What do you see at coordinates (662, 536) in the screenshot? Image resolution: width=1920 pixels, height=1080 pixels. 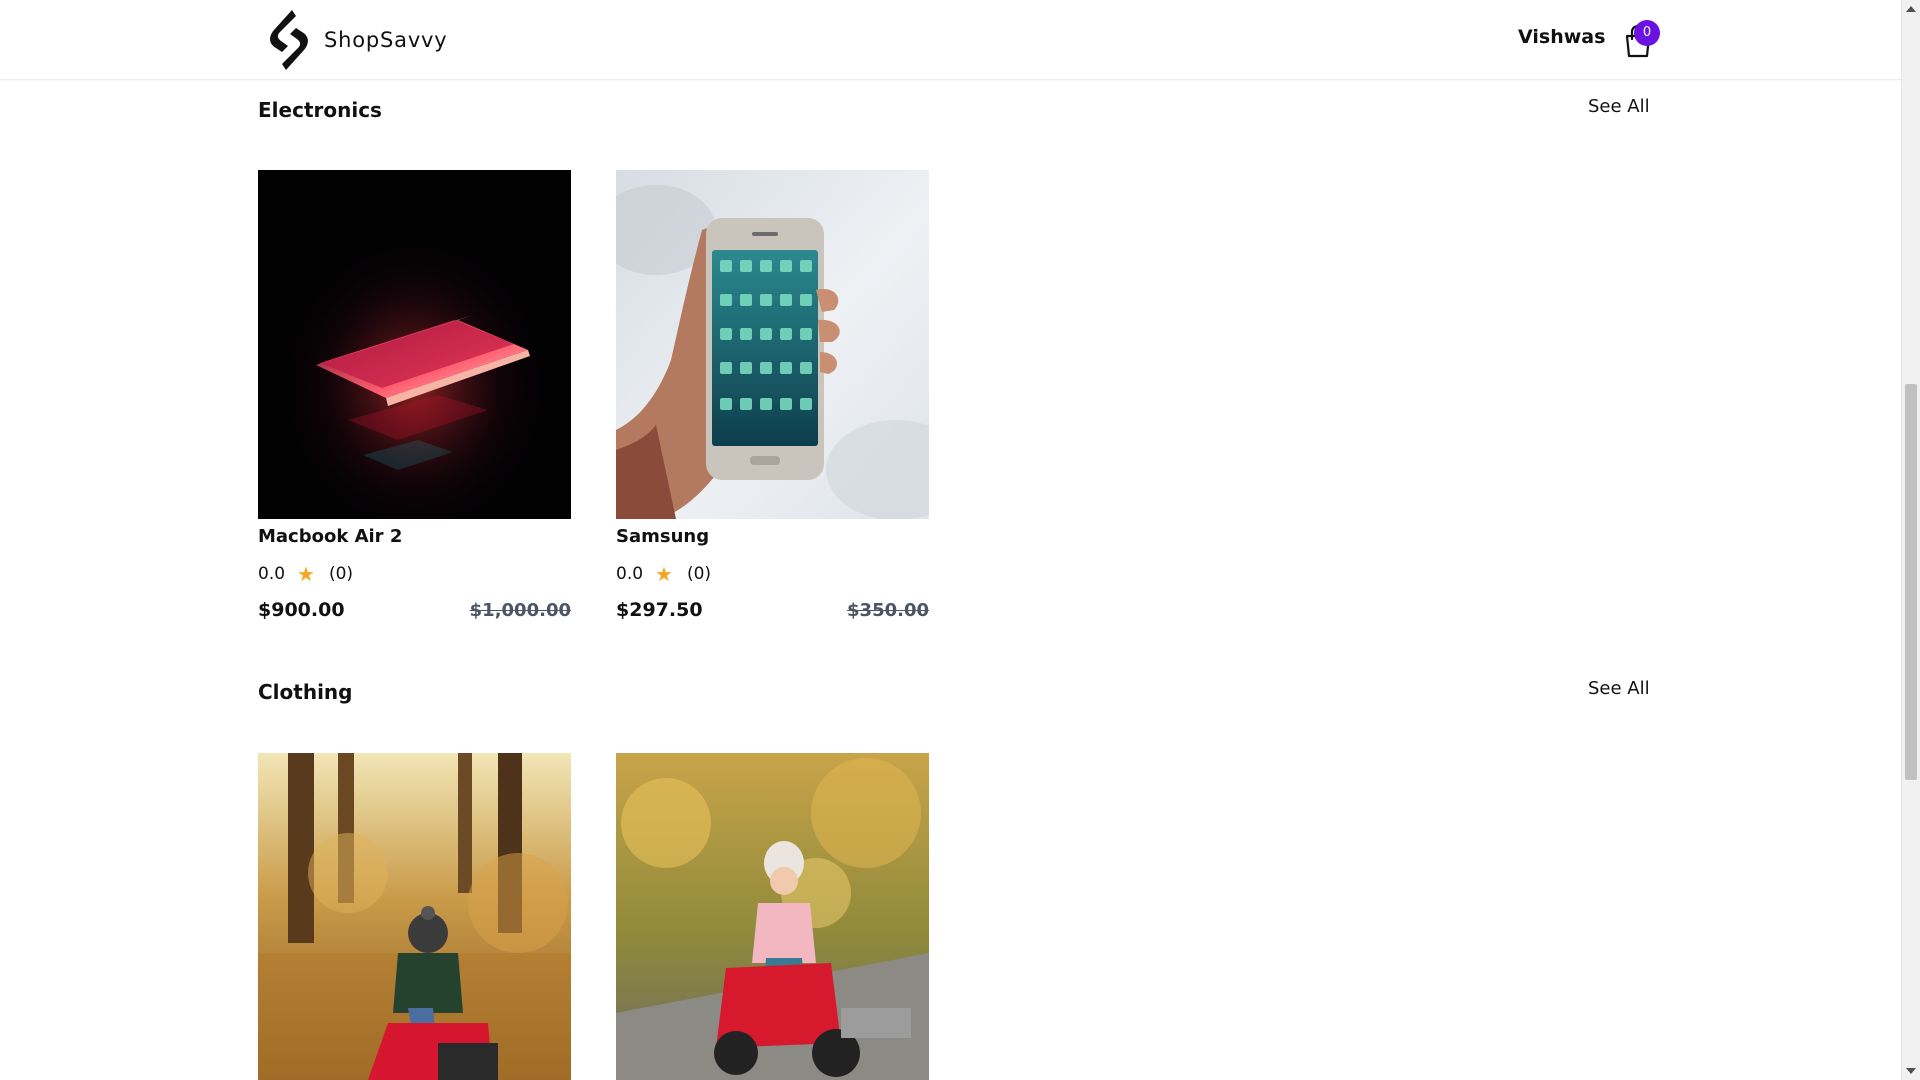 I see `product-name: Samsung` at bounding box center [662, 536].